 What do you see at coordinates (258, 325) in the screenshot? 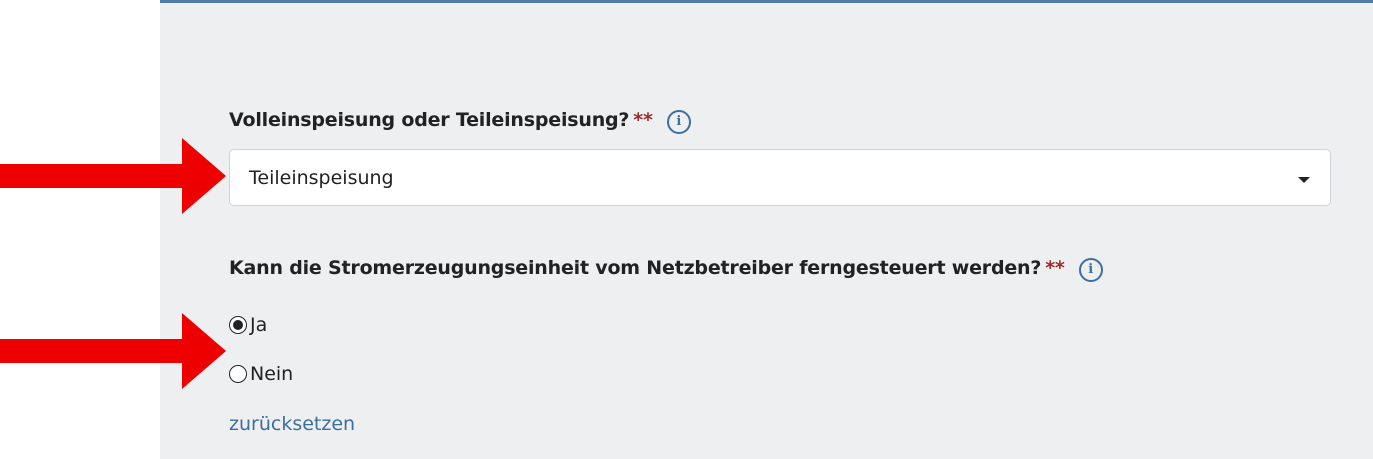
I see `radio-label-ja: Ja` at bounding box center [258, 325].